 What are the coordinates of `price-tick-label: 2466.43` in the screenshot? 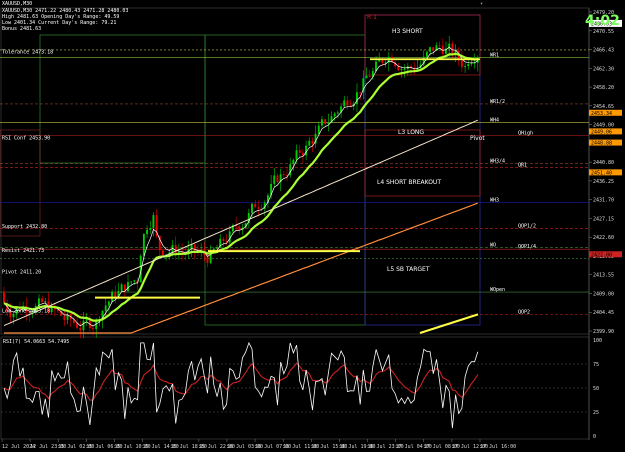 It's located at (603, 51).